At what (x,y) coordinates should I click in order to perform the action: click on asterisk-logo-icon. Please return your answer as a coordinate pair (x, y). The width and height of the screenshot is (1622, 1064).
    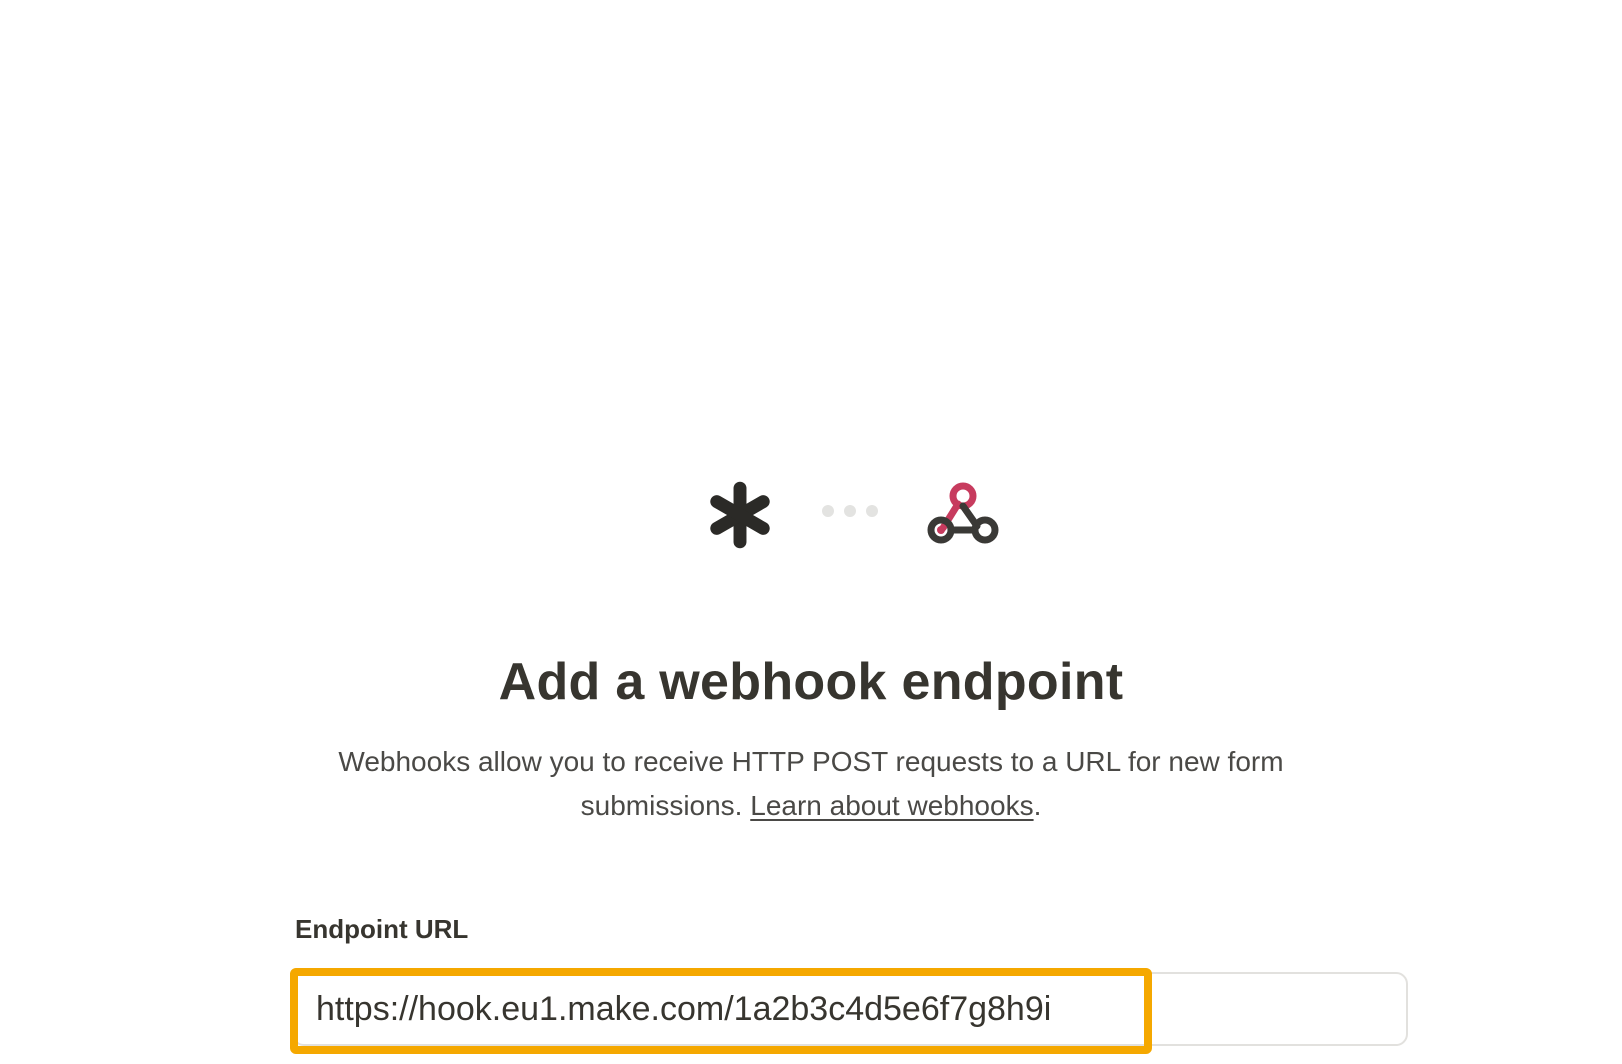
    Looking at the image, I should click on (740, 515).